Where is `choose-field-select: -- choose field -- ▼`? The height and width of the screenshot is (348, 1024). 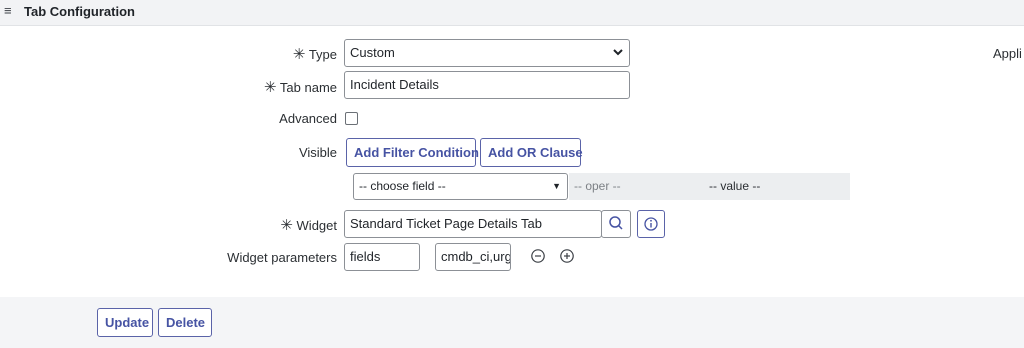
choose-field-select: -- choose field -- ▼ is located at coordinates (460, 186).